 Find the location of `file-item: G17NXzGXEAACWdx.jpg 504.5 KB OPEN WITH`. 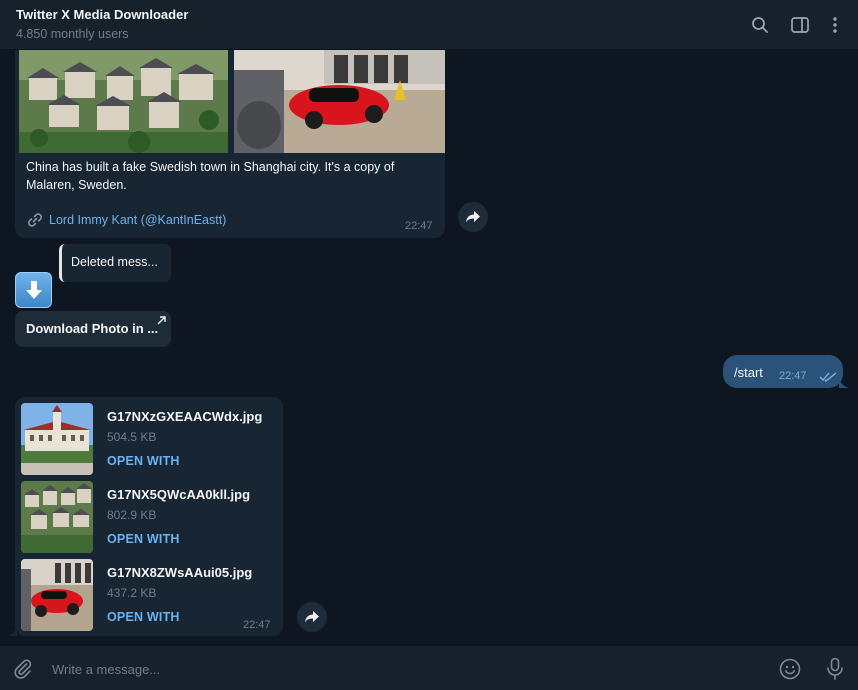

file-item: G17NXzGXEAACWdx.jpg 504.5 KB OPEN WITH is located at coordinates (146, 439).